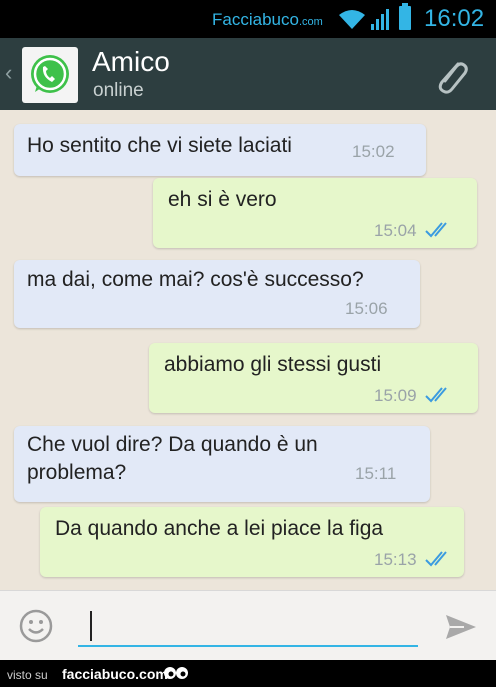  I want to click on message-text: Da quando anche a lei piace la figa, so click(219, 528).